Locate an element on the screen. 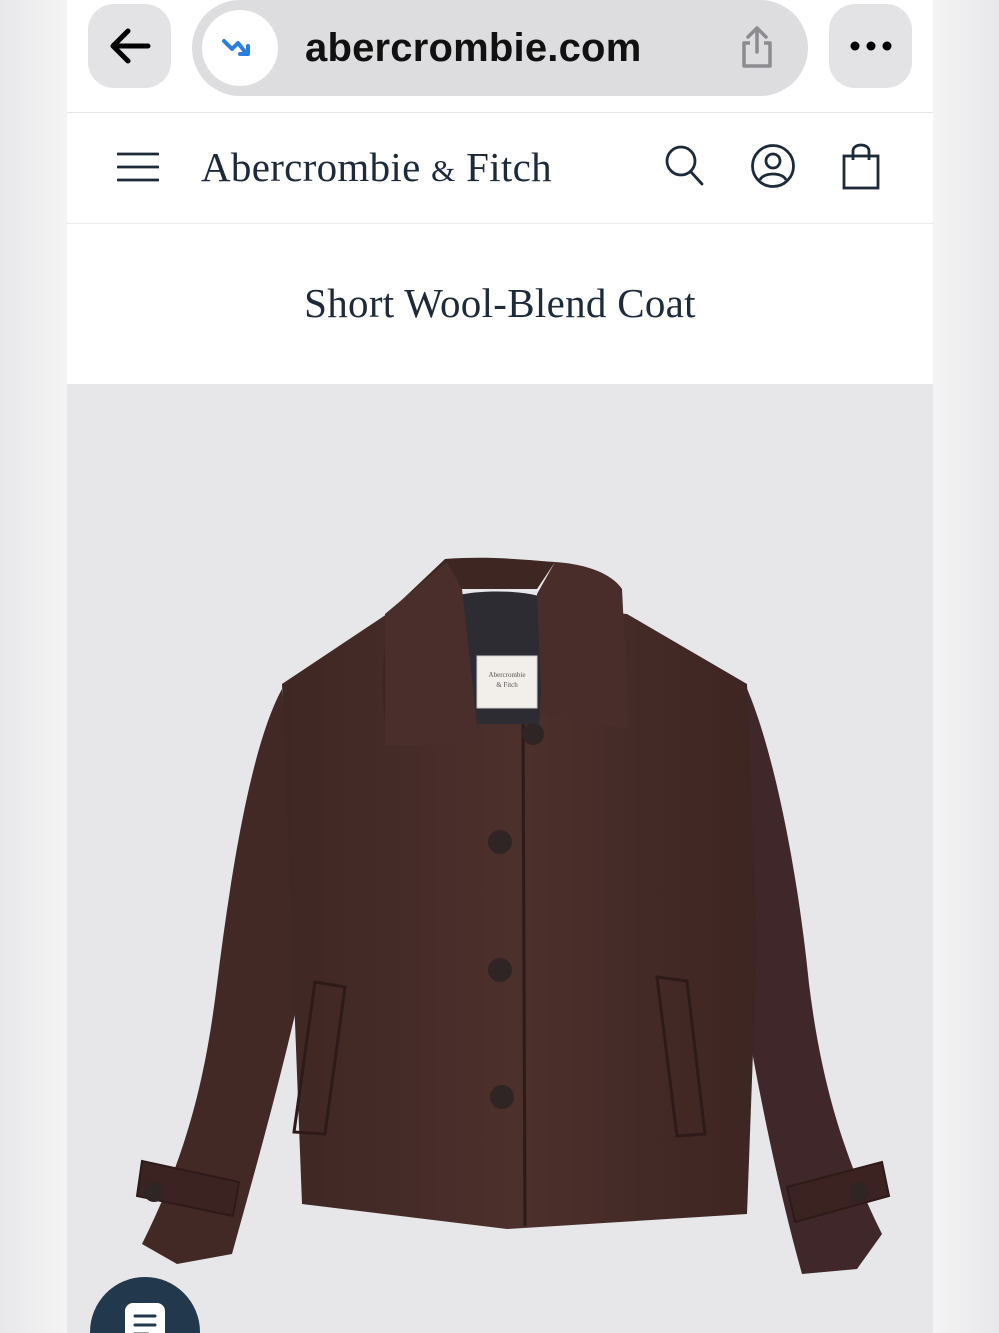  coat-label-text: Abercrombie is located at coordinates (507, 675).